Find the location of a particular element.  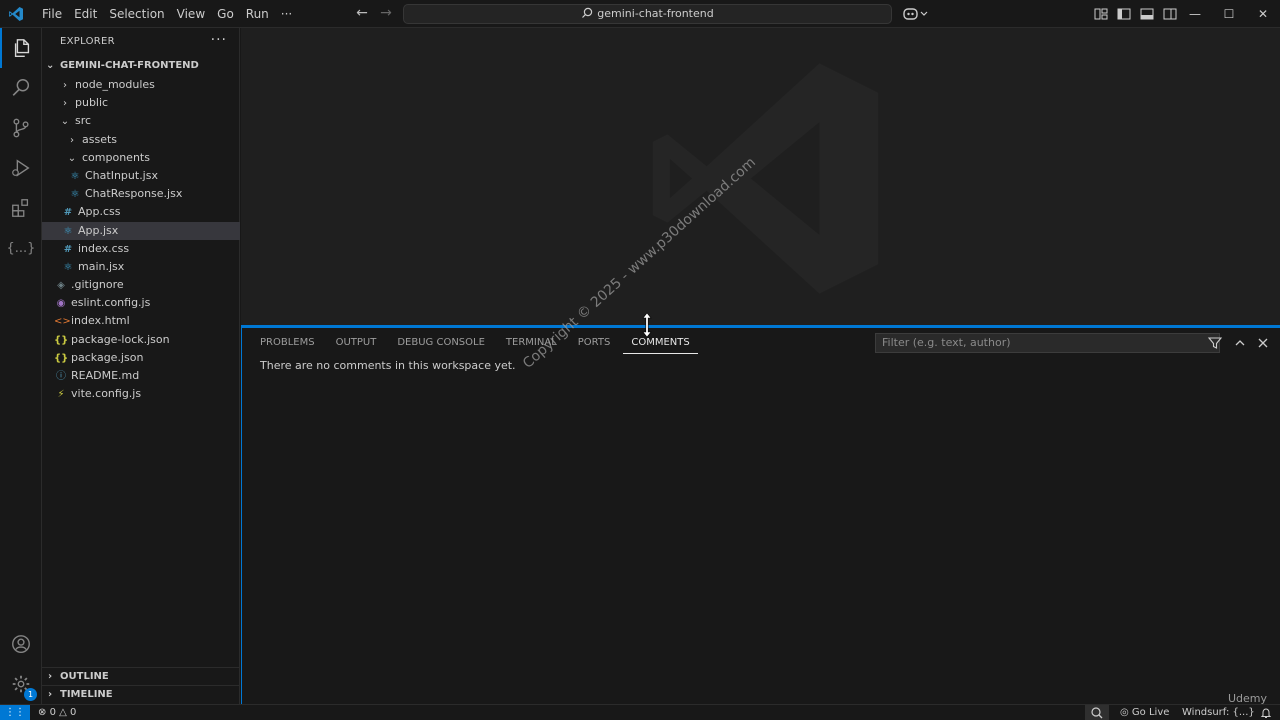

tree-item: ◈ .gitignore is located at coordinates (141, 285).